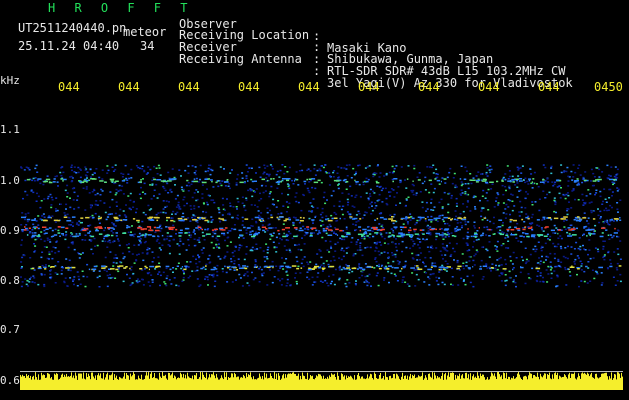 The image size is (629, 400). Describe the element at coordinates (145, 32) in the screenshot. I see `meteor-label: meteor` at that location.